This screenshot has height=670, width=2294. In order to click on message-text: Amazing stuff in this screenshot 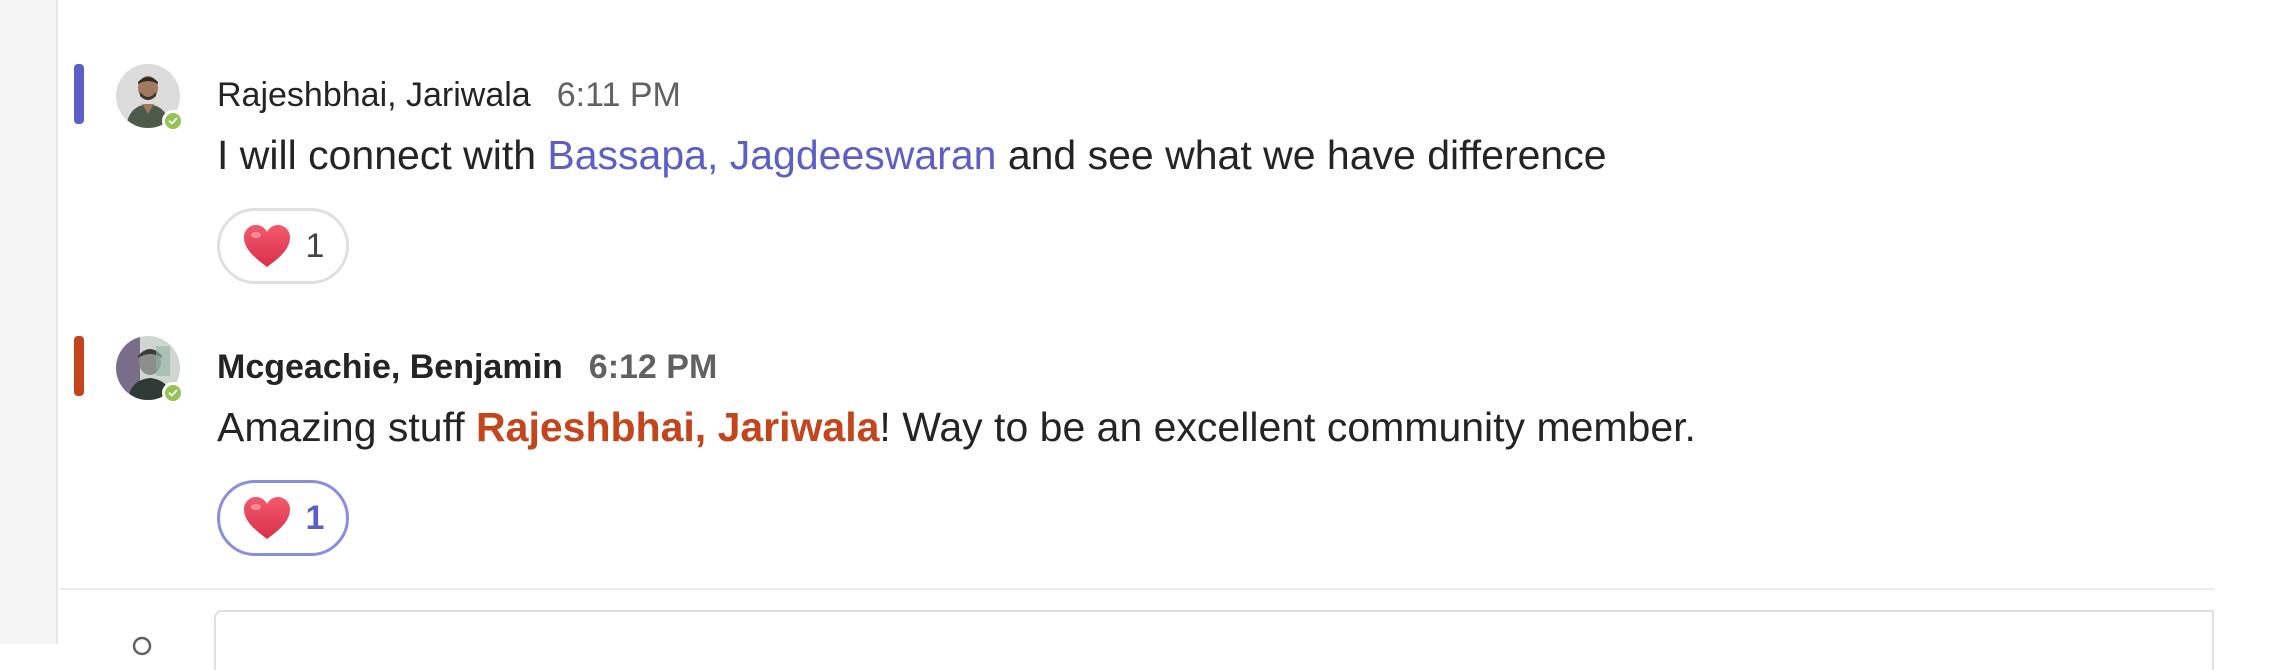, I will do `click(347, 427)`.